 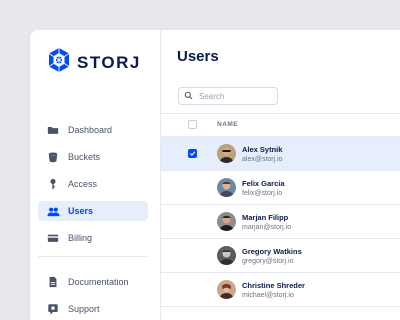 What do you see at coordinates (109, 62) in the screenshot?
I see `brand-name: STORJ` at bounding box center [109, 62].